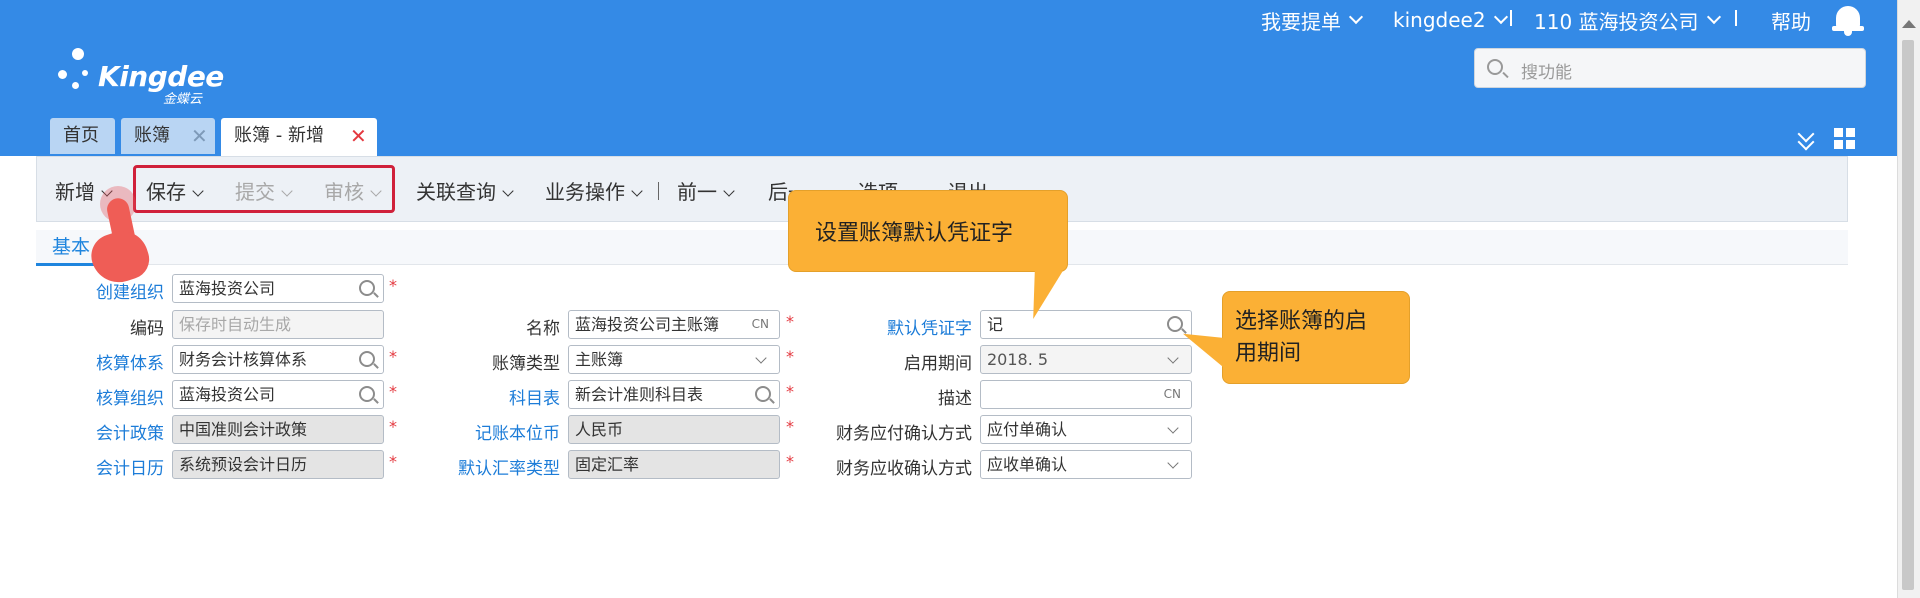 The height and width of the screenshot is (598, 1920). I want to click on tab-books-new: 账簿 - 新增 ✕, so click(299, 137).